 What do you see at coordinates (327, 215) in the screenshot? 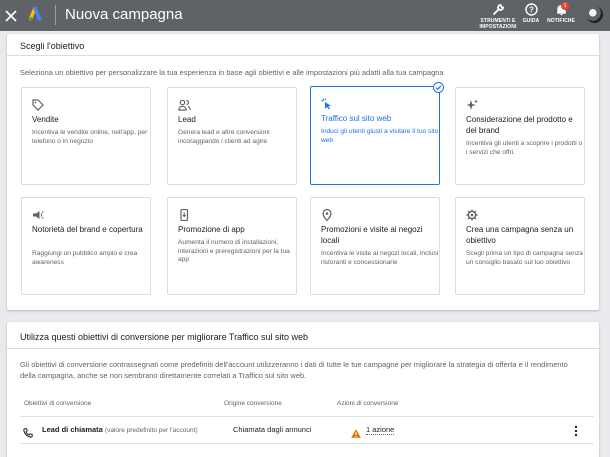
I see `location-pin-icon` at bounding box center [327, 215].